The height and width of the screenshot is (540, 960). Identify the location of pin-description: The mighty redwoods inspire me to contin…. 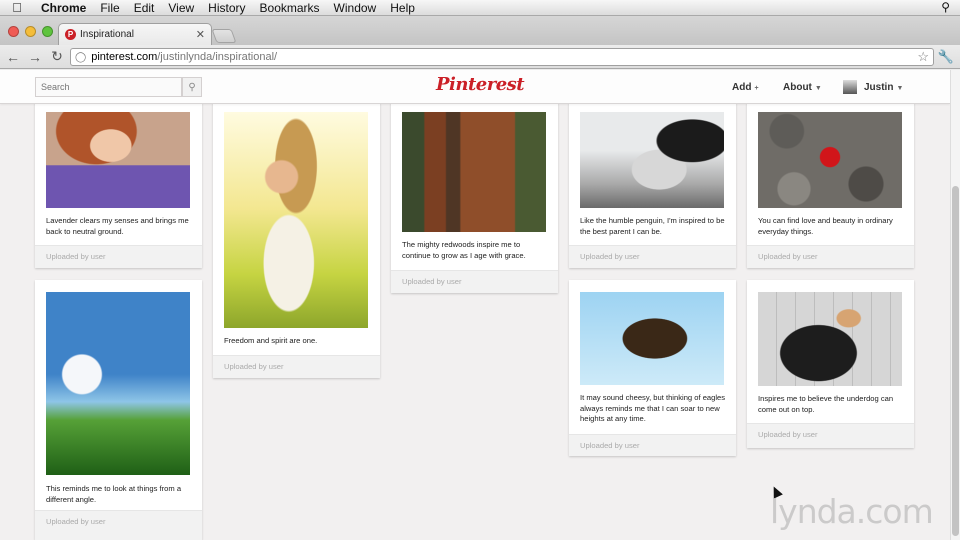
(464, 250).